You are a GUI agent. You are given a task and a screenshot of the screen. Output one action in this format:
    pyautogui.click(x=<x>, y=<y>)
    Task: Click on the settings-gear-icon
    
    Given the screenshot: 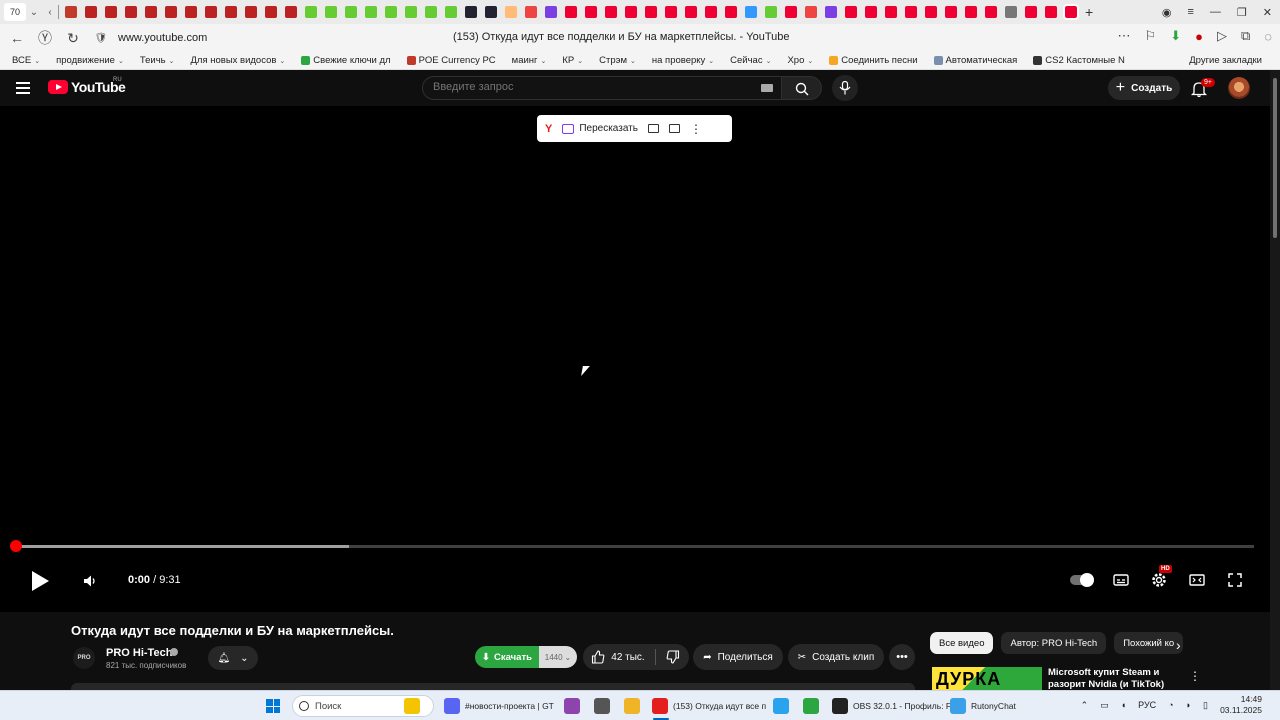 What is the action you would take?
    pyautogui.click(x=1159, y=580)
    